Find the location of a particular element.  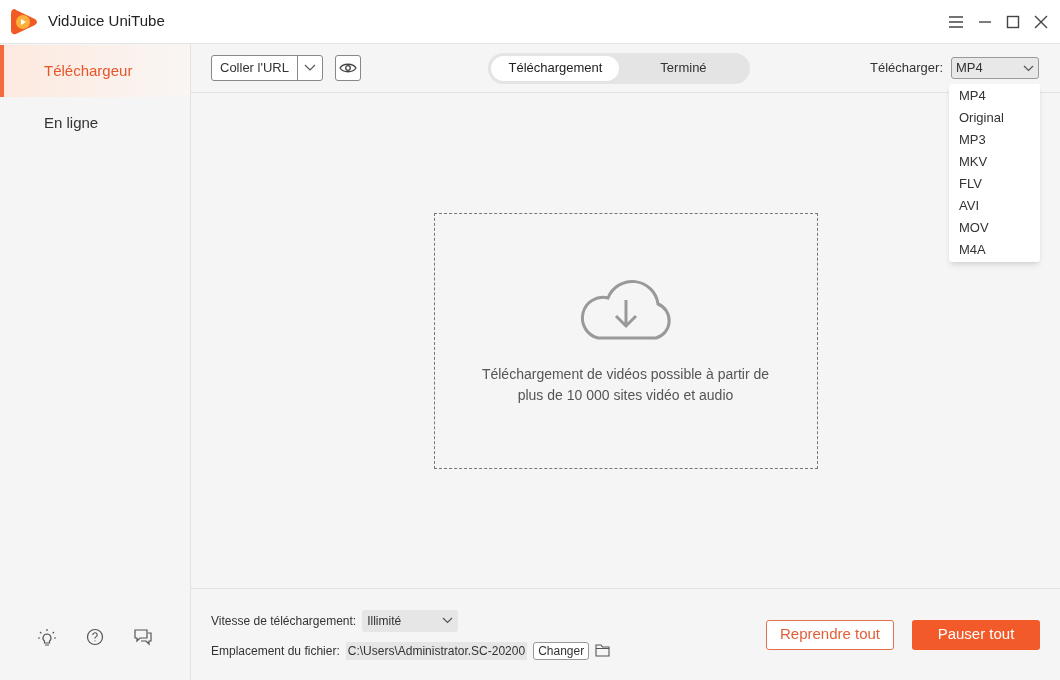

drop-zone-text: Téléchargement de vidéos possible à partir de plus de 10 000 sites vidéo et audio is located at coordinates (625, 384).